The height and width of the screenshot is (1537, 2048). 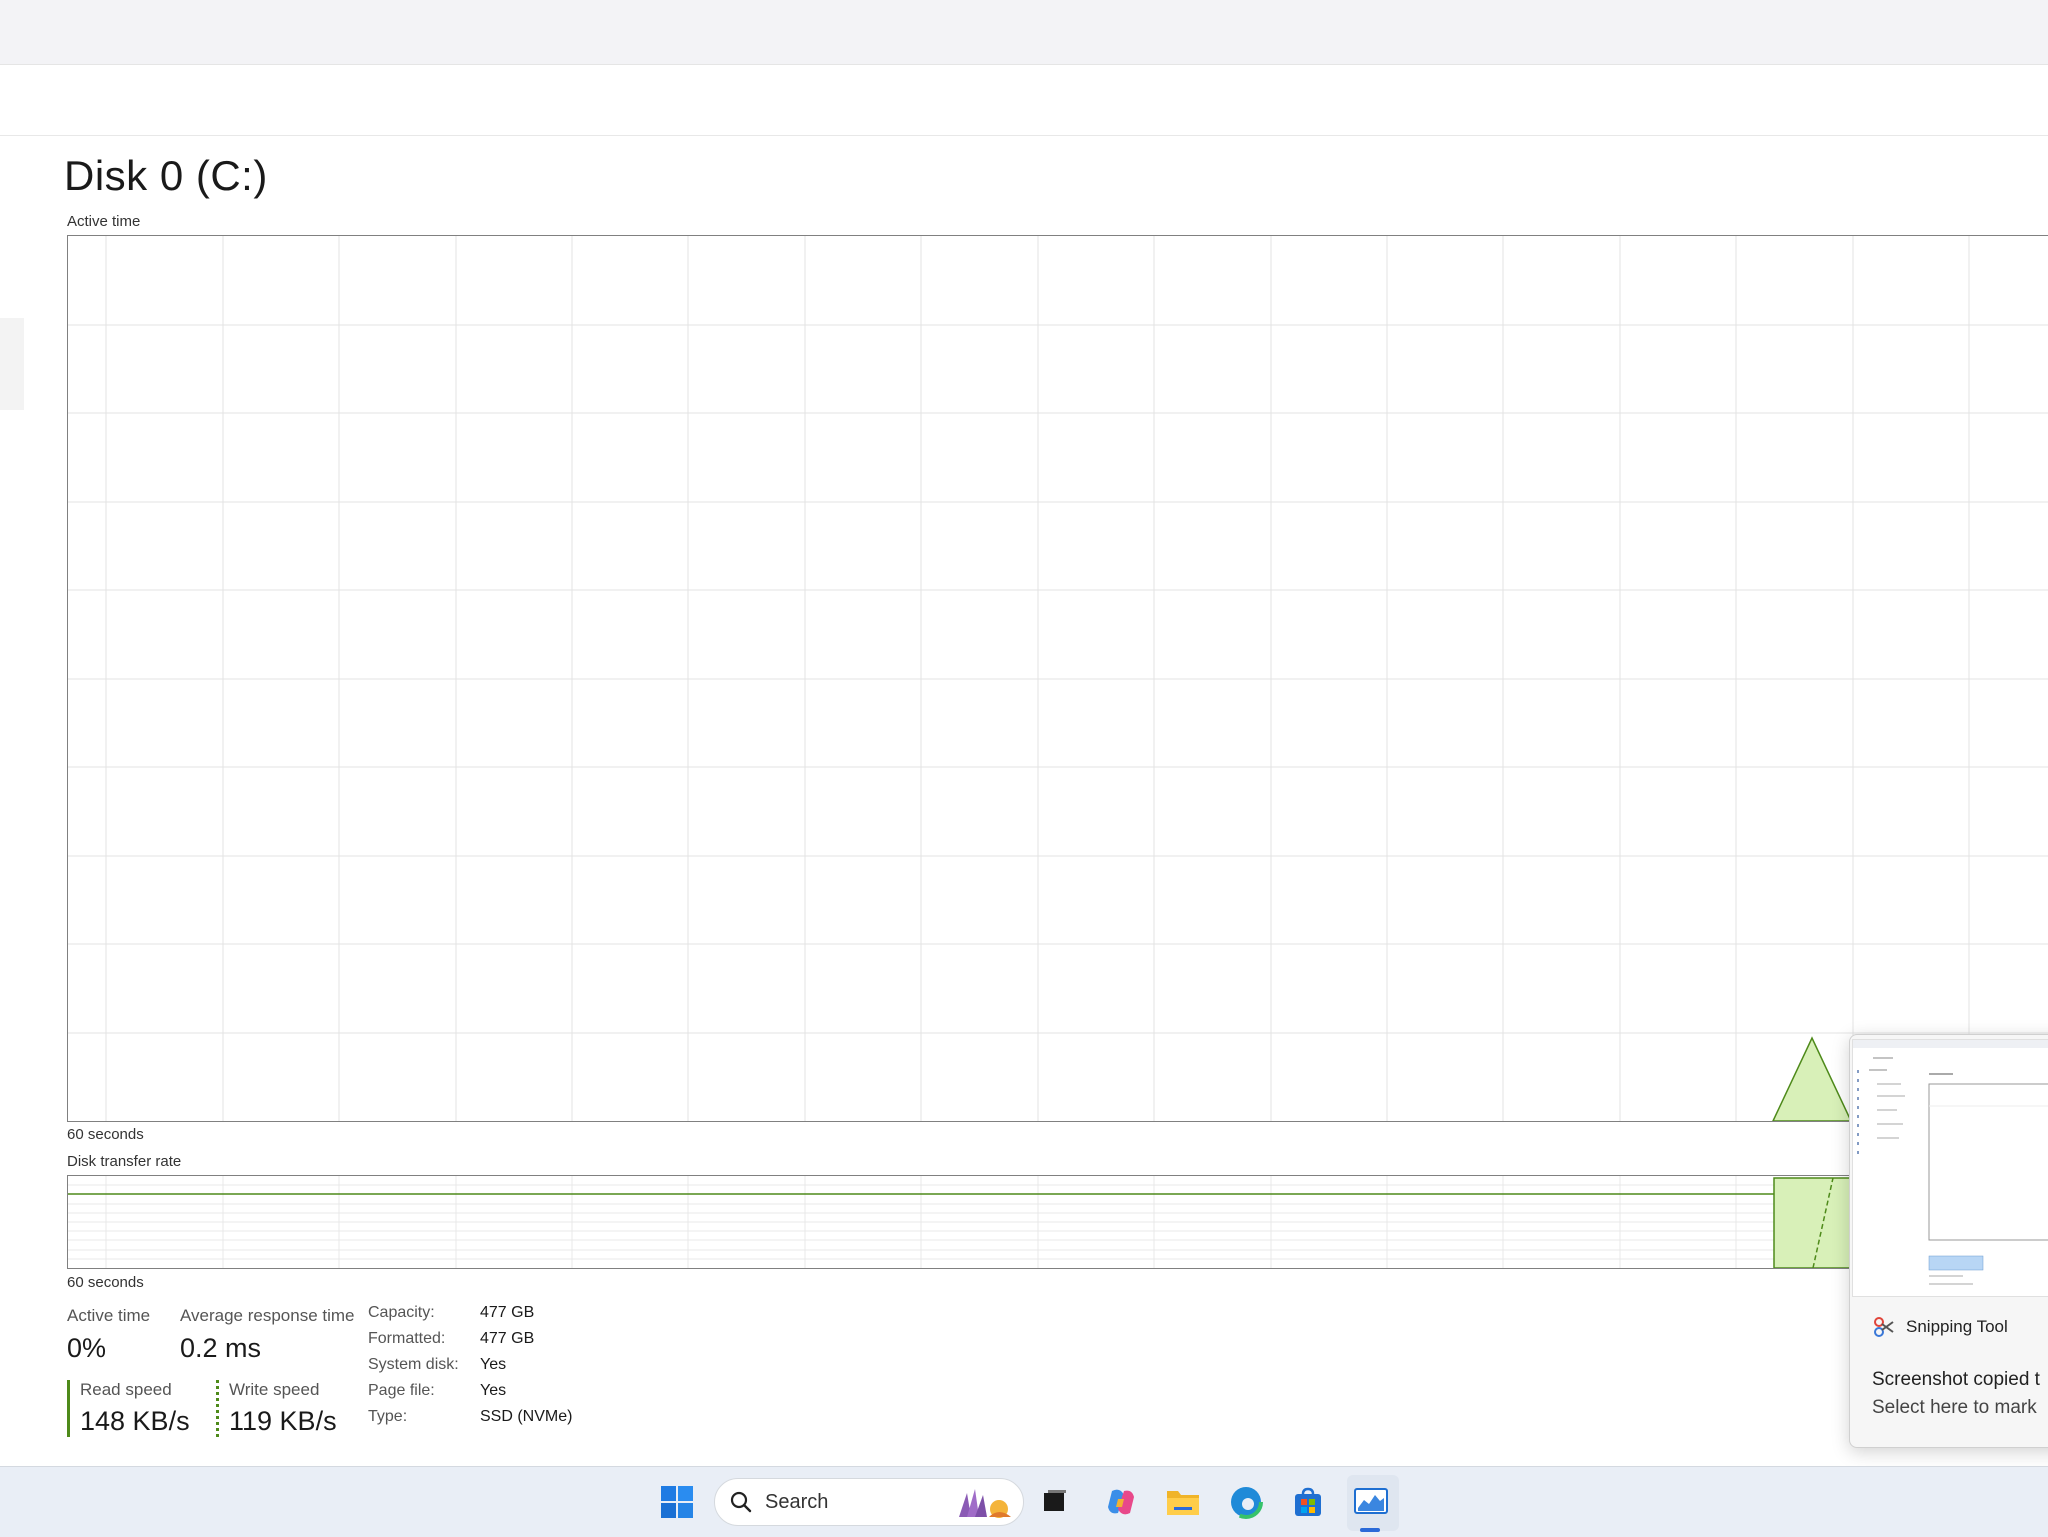 I want to click on write-speed-box: Write speed 119 KB/s, so click(x=276, y=1408).